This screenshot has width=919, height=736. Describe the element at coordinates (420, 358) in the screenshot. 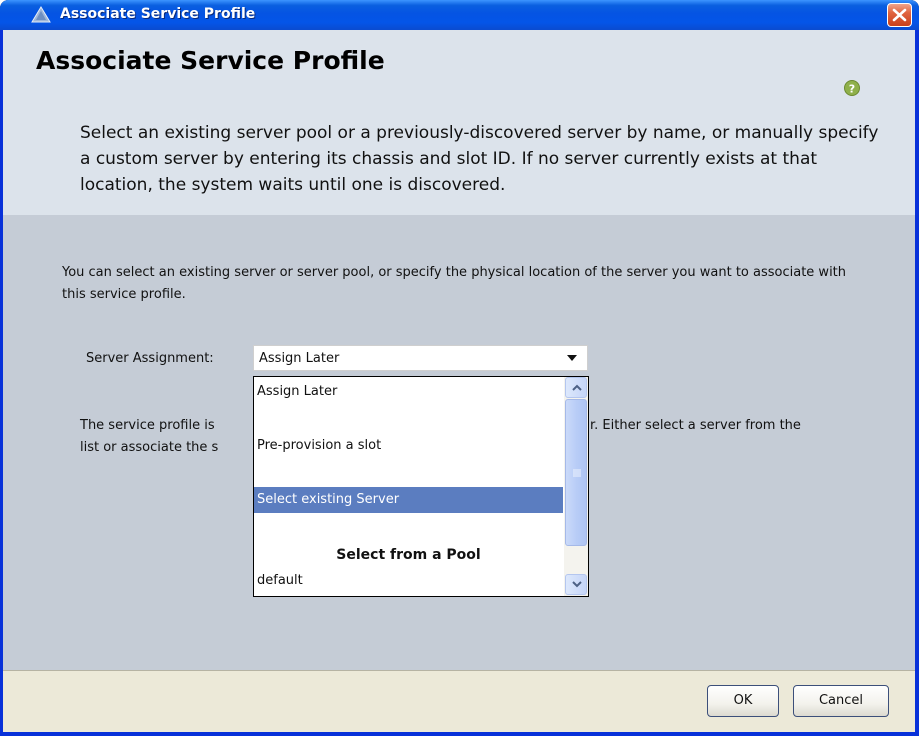

I see `server-assignment-select: Assign Later` at that location.